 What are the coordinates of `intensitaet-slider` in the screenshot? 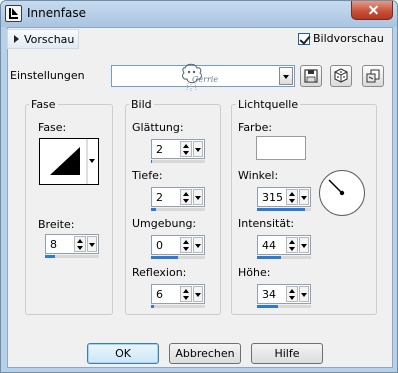 It's located at (284, 257).